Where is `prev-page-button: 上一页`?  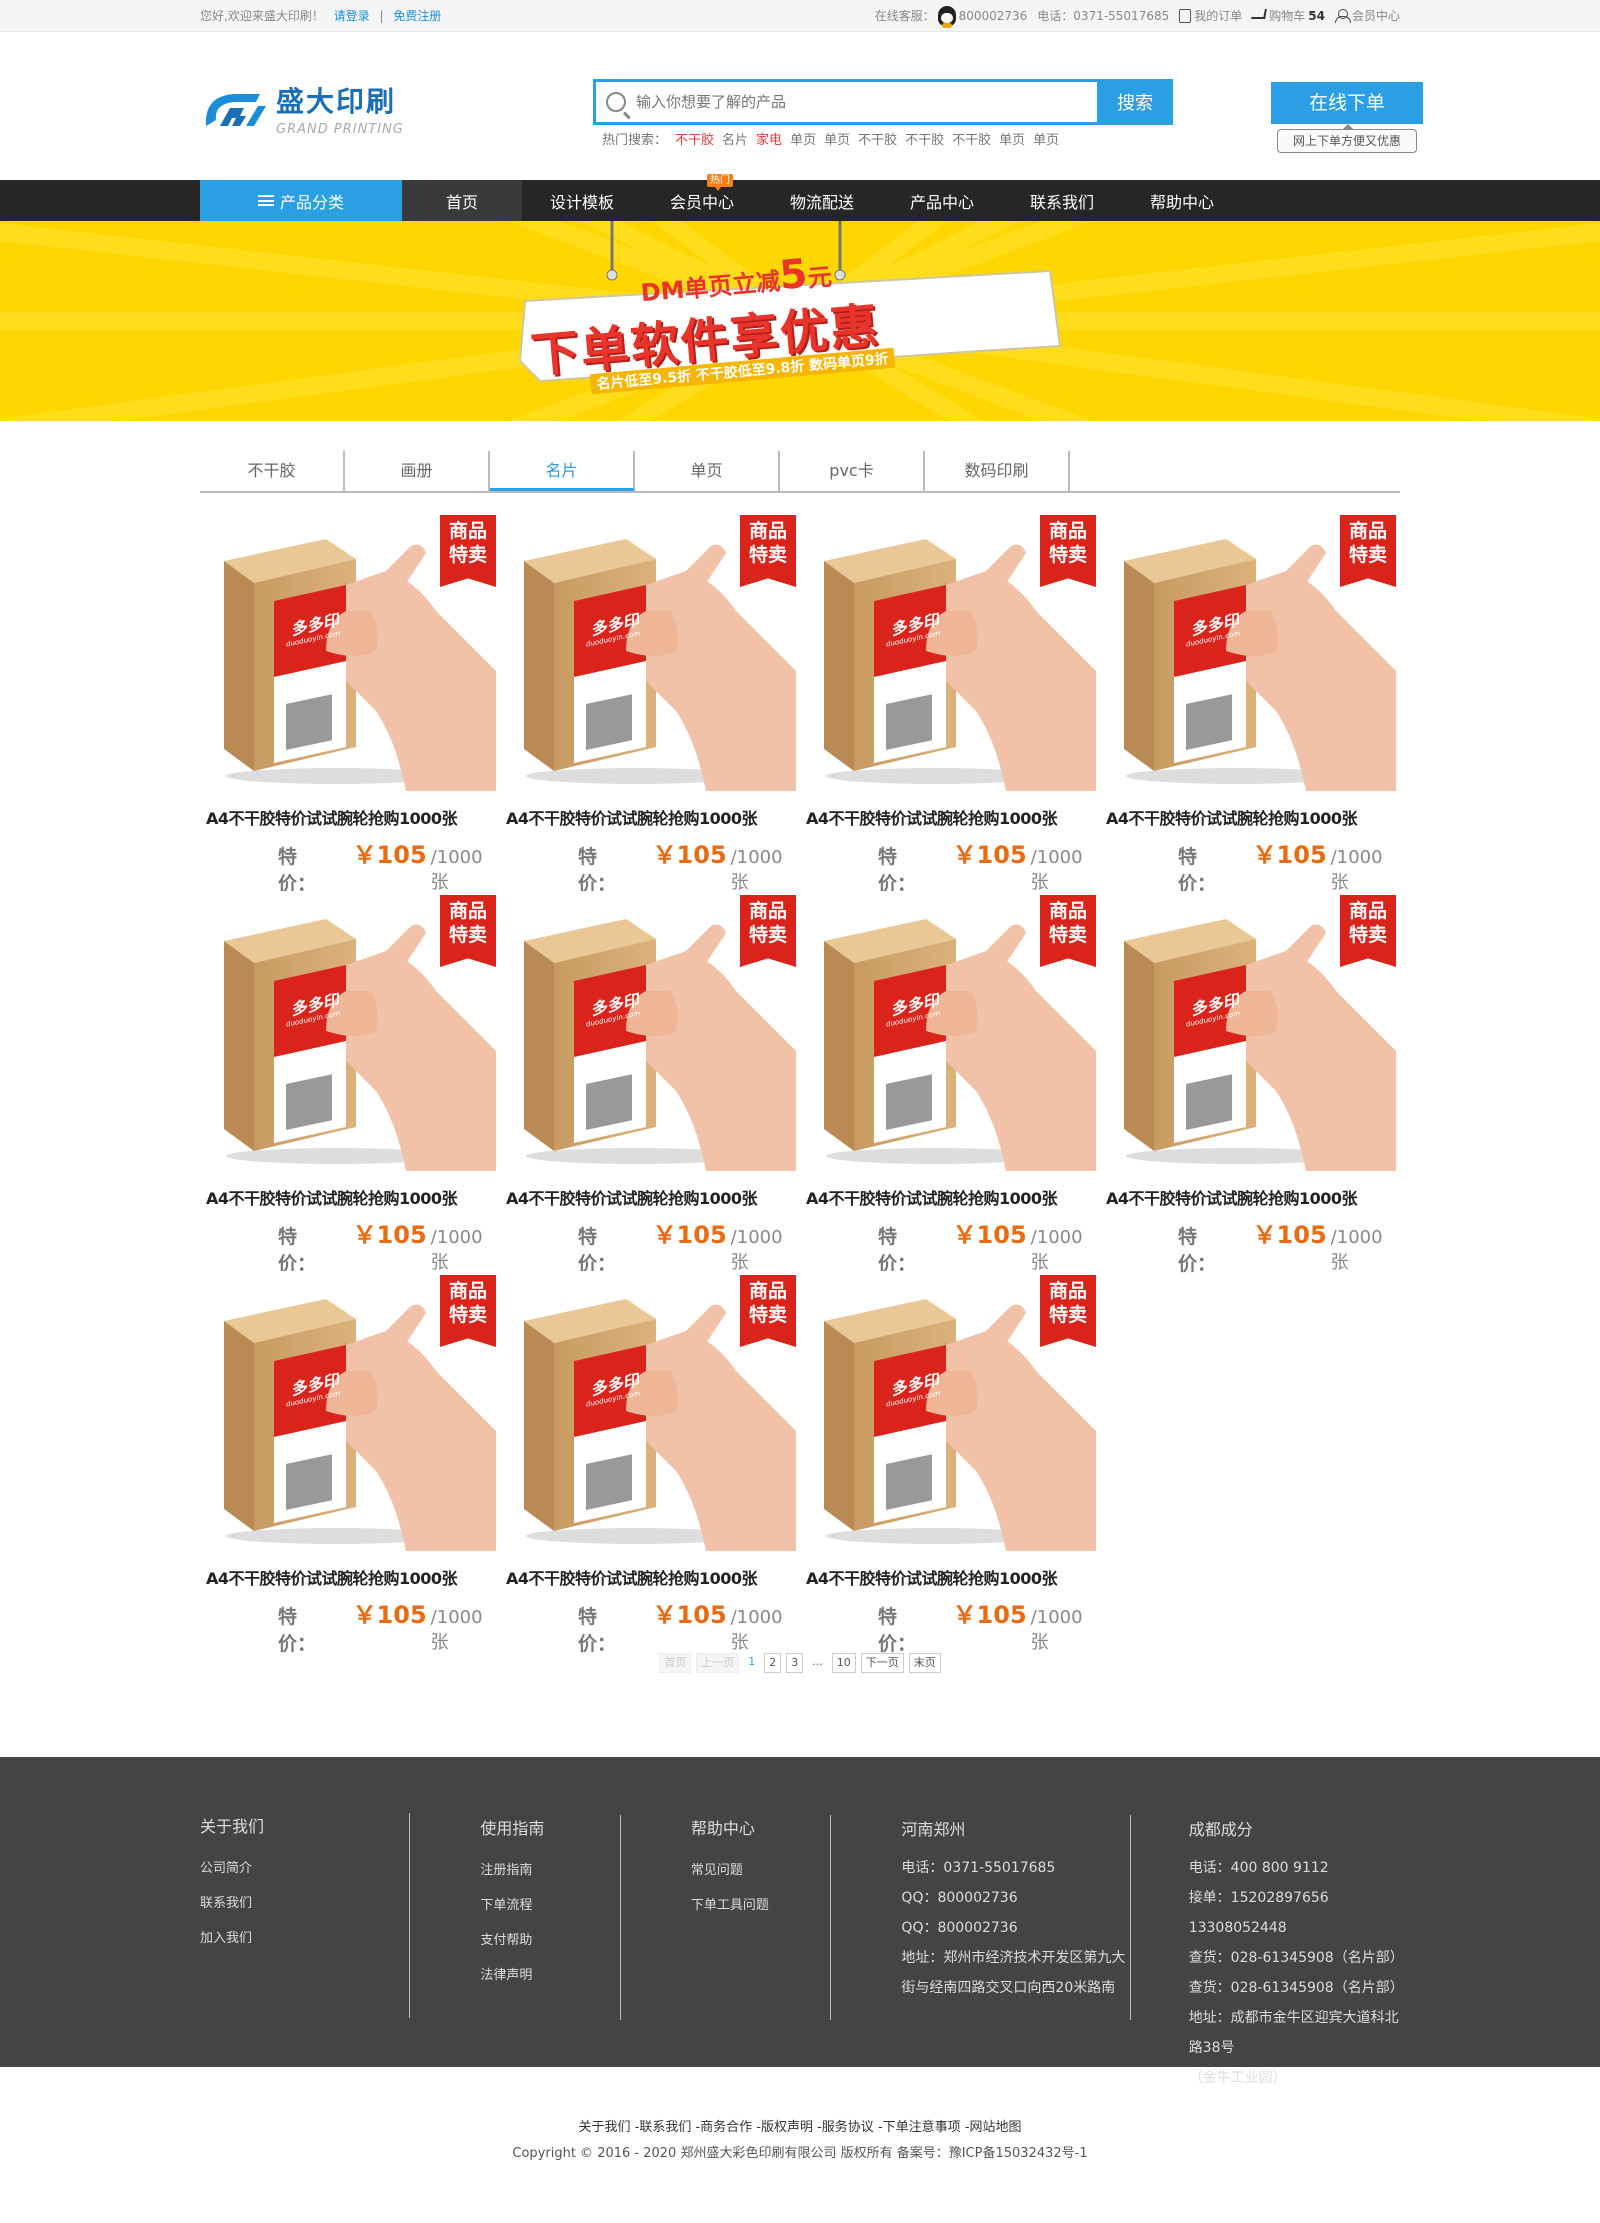 prev-page-button: 上一页 is located at coordinates (718, 1663).